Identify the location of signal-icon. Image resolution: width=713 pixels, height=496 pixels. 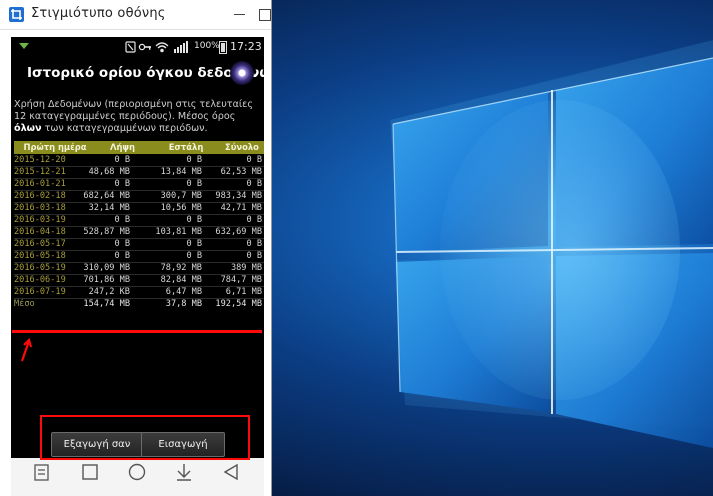
(181, 47).